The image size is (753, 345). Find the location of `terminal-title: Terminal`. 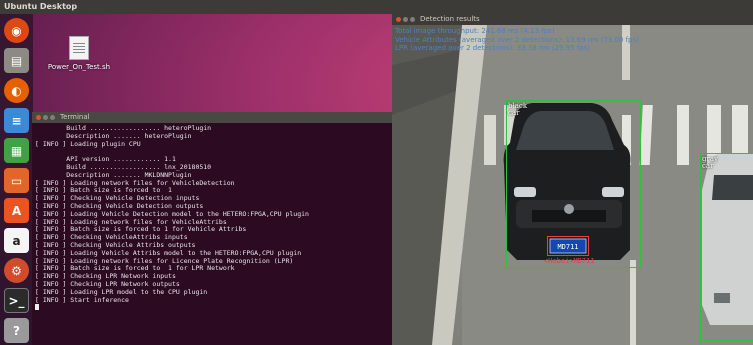

terminal-title: Terminal is located at coordinates (75, 117).